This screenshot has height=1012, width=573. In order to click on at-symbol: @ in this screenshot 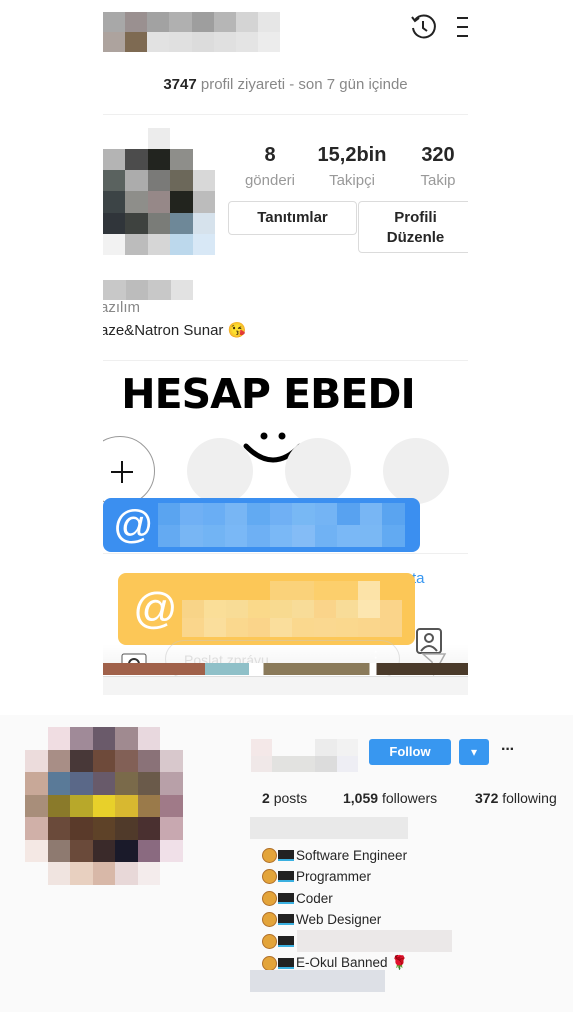, I will do `click(155, 608)`.